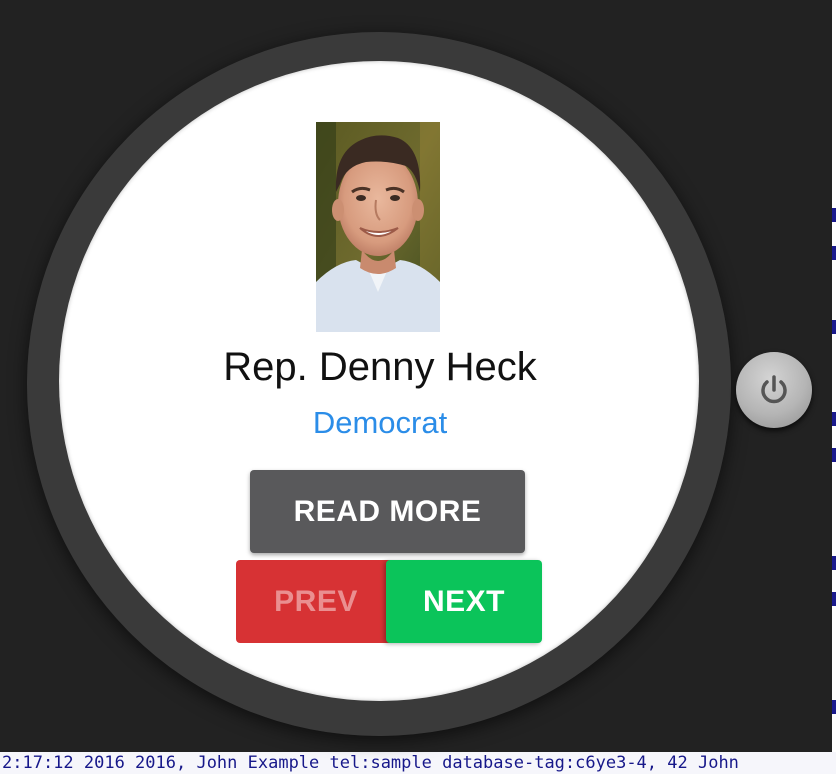 This screenshot has width=836, height=774. I want to click on background-page-edge, so click(834, 376).